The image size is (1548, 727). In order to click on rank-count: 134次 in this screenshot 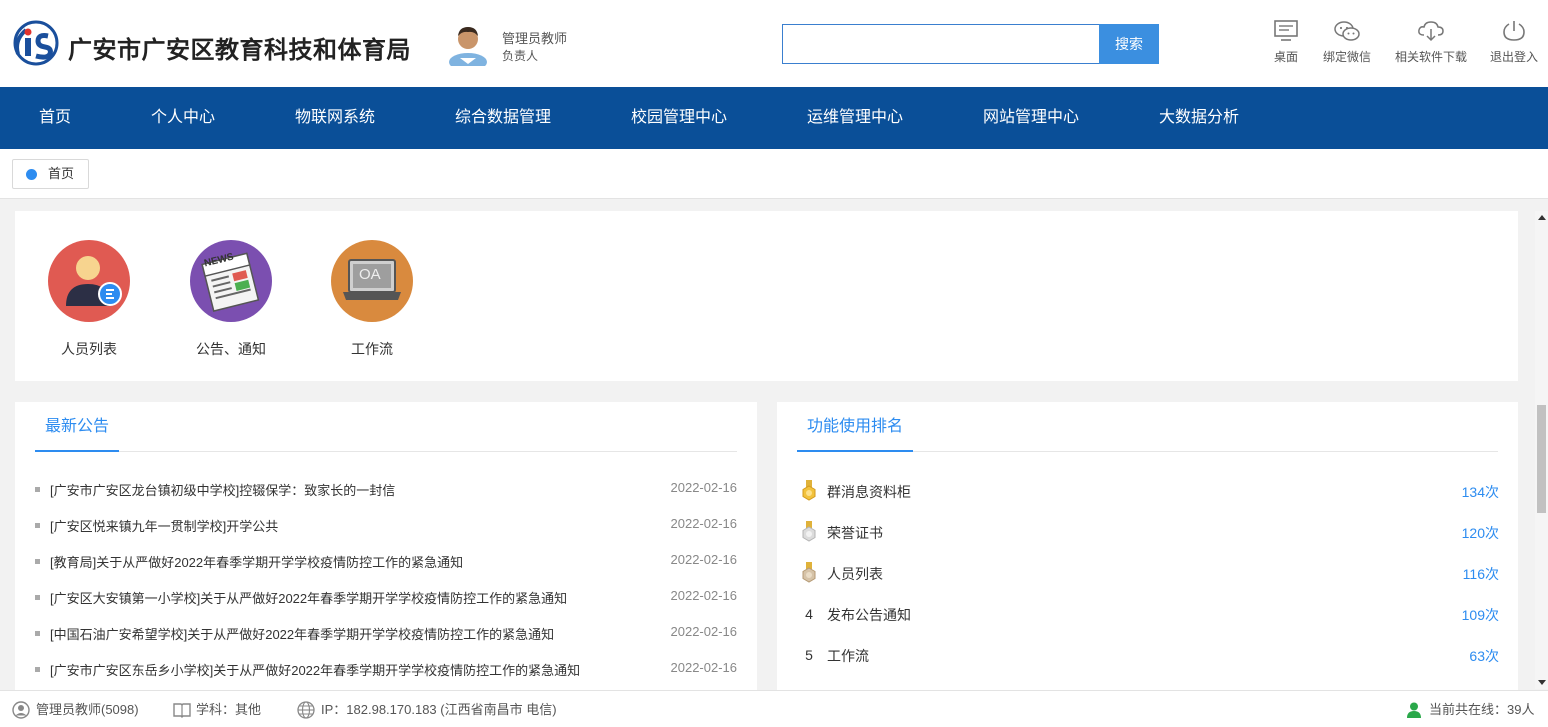, I will do `click(1480, 492)`.